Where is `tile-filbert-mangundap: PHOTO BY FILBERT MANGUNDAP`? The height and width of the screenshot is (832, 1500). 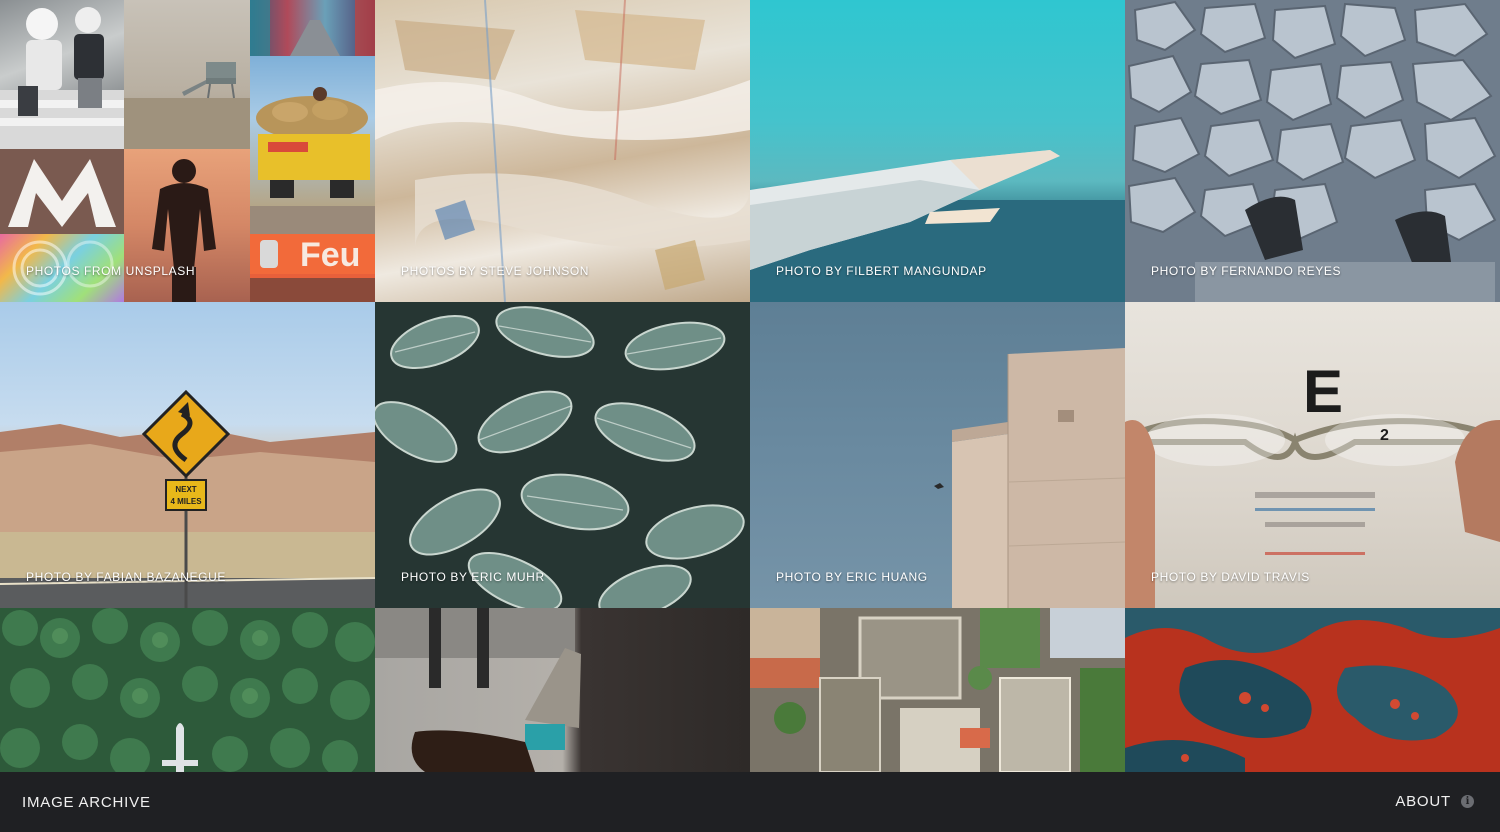
tile-filbert-mangundap: PHOTO BY FILBERT MANGUNDAP is located at coordinates (937, 151).